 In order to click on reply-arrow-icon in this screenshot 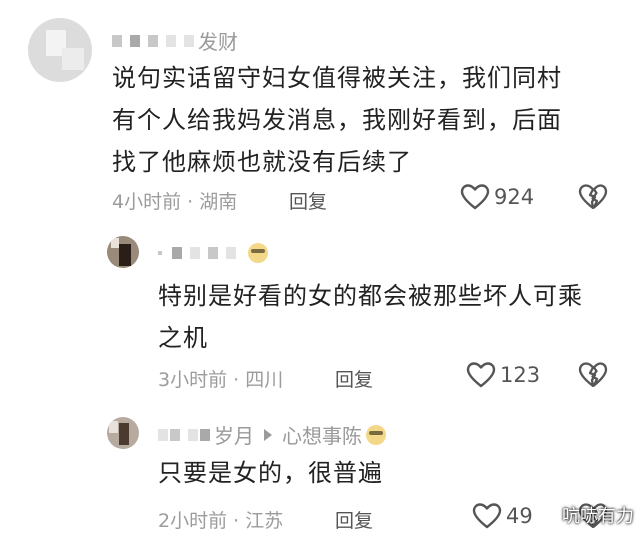, I will do `click(268, 434)`.